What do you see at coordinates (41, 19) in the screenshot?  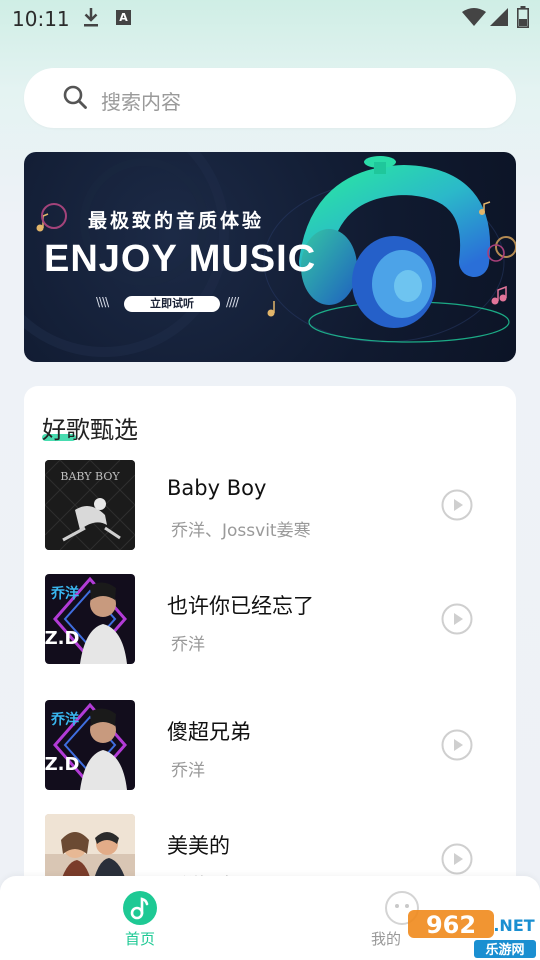 I see `status-time: 10:11` at bounding box center [41, 19].